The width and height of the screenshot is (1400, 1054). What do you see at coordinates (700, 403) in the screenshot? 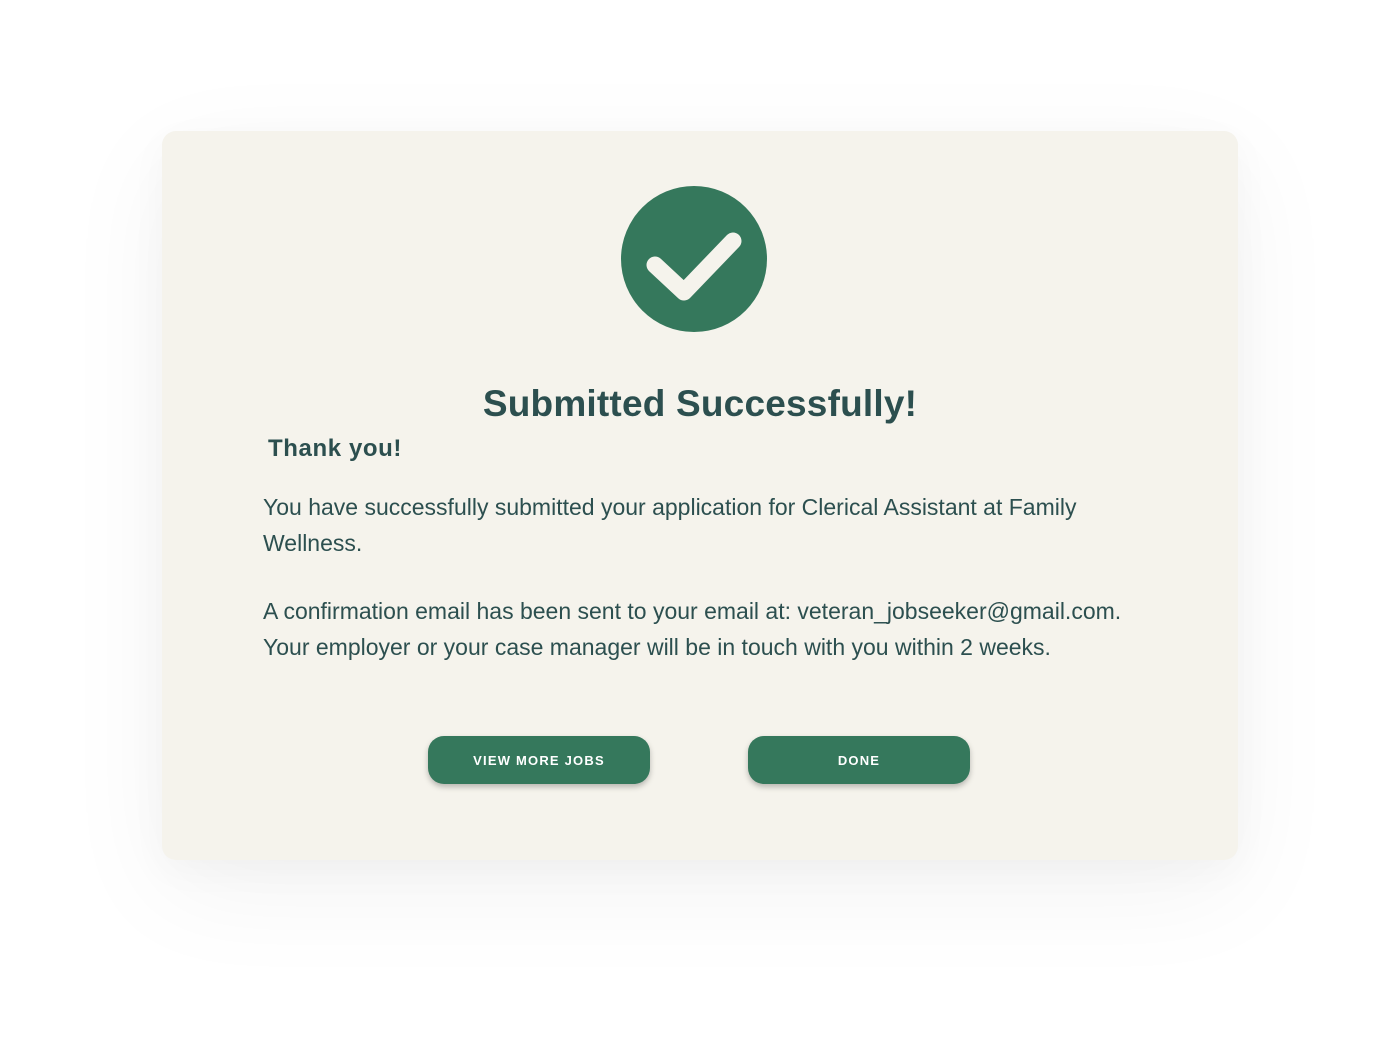
I see `dialog-title: Submitted Successfully!` at bounding box center [700, 403].